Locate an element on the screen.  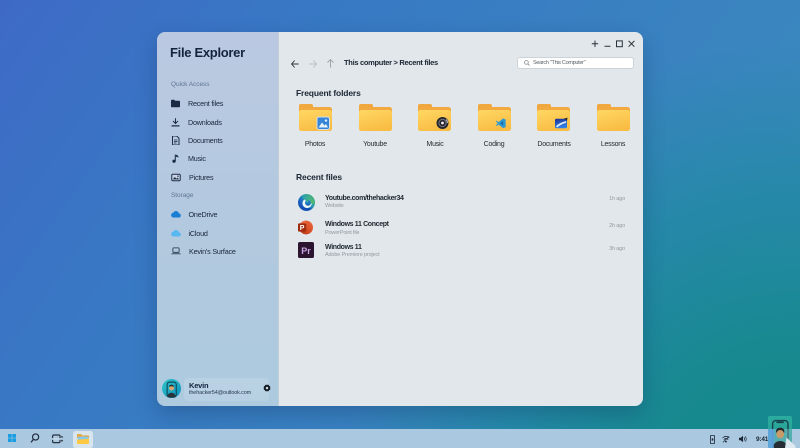
svg-text: P is located at coordinates (302, 228).